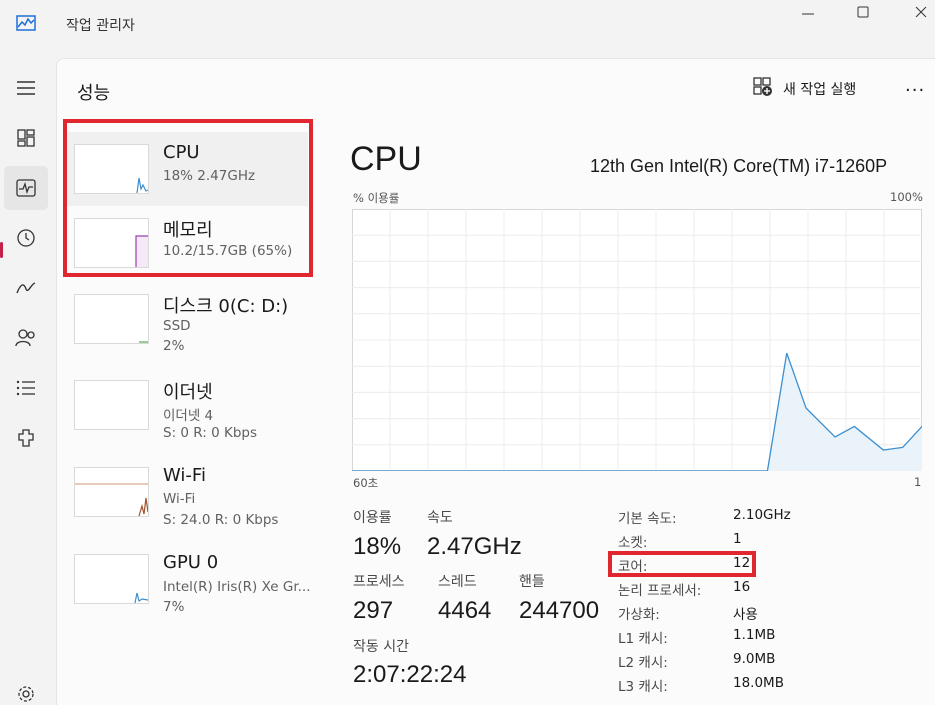  I want to click on spec-key: 논리 프로세서:, so click(660, 591).